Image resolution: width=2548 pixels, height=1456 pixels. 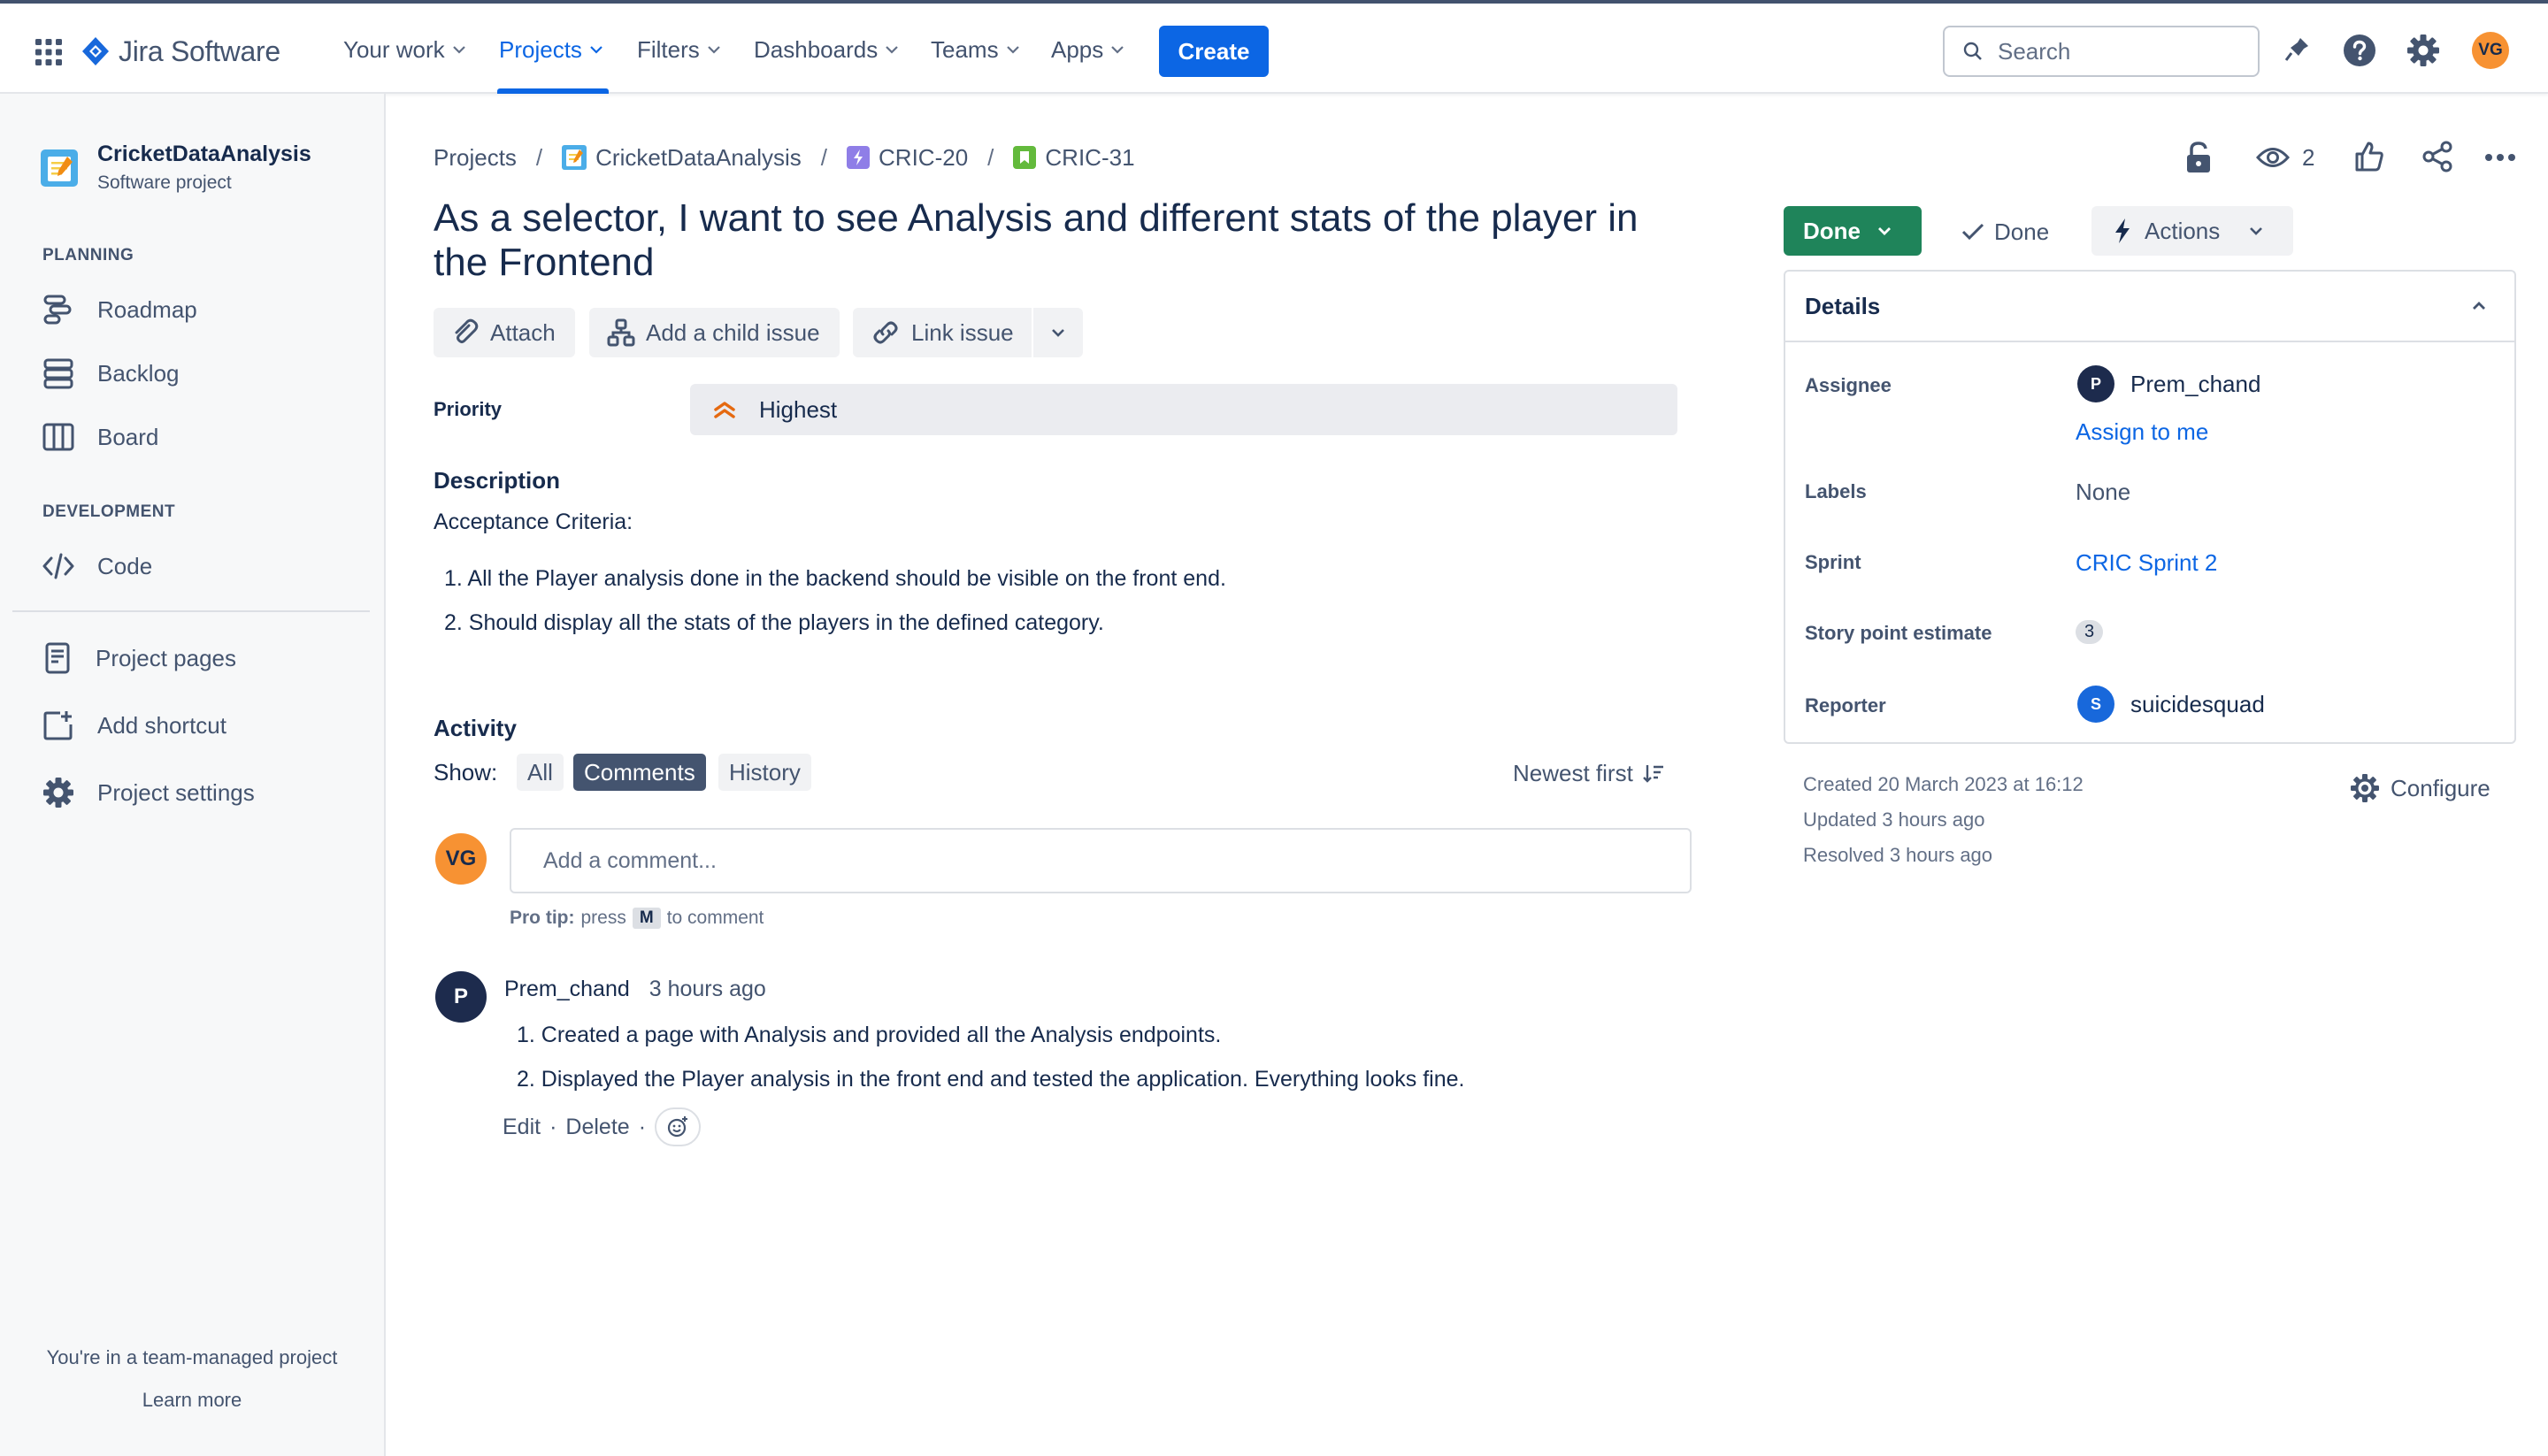 What do you see at coordinates (567, 989) in the screenshot?
I see `comment-author: Prem_chand` at bounding box center [567, 989].